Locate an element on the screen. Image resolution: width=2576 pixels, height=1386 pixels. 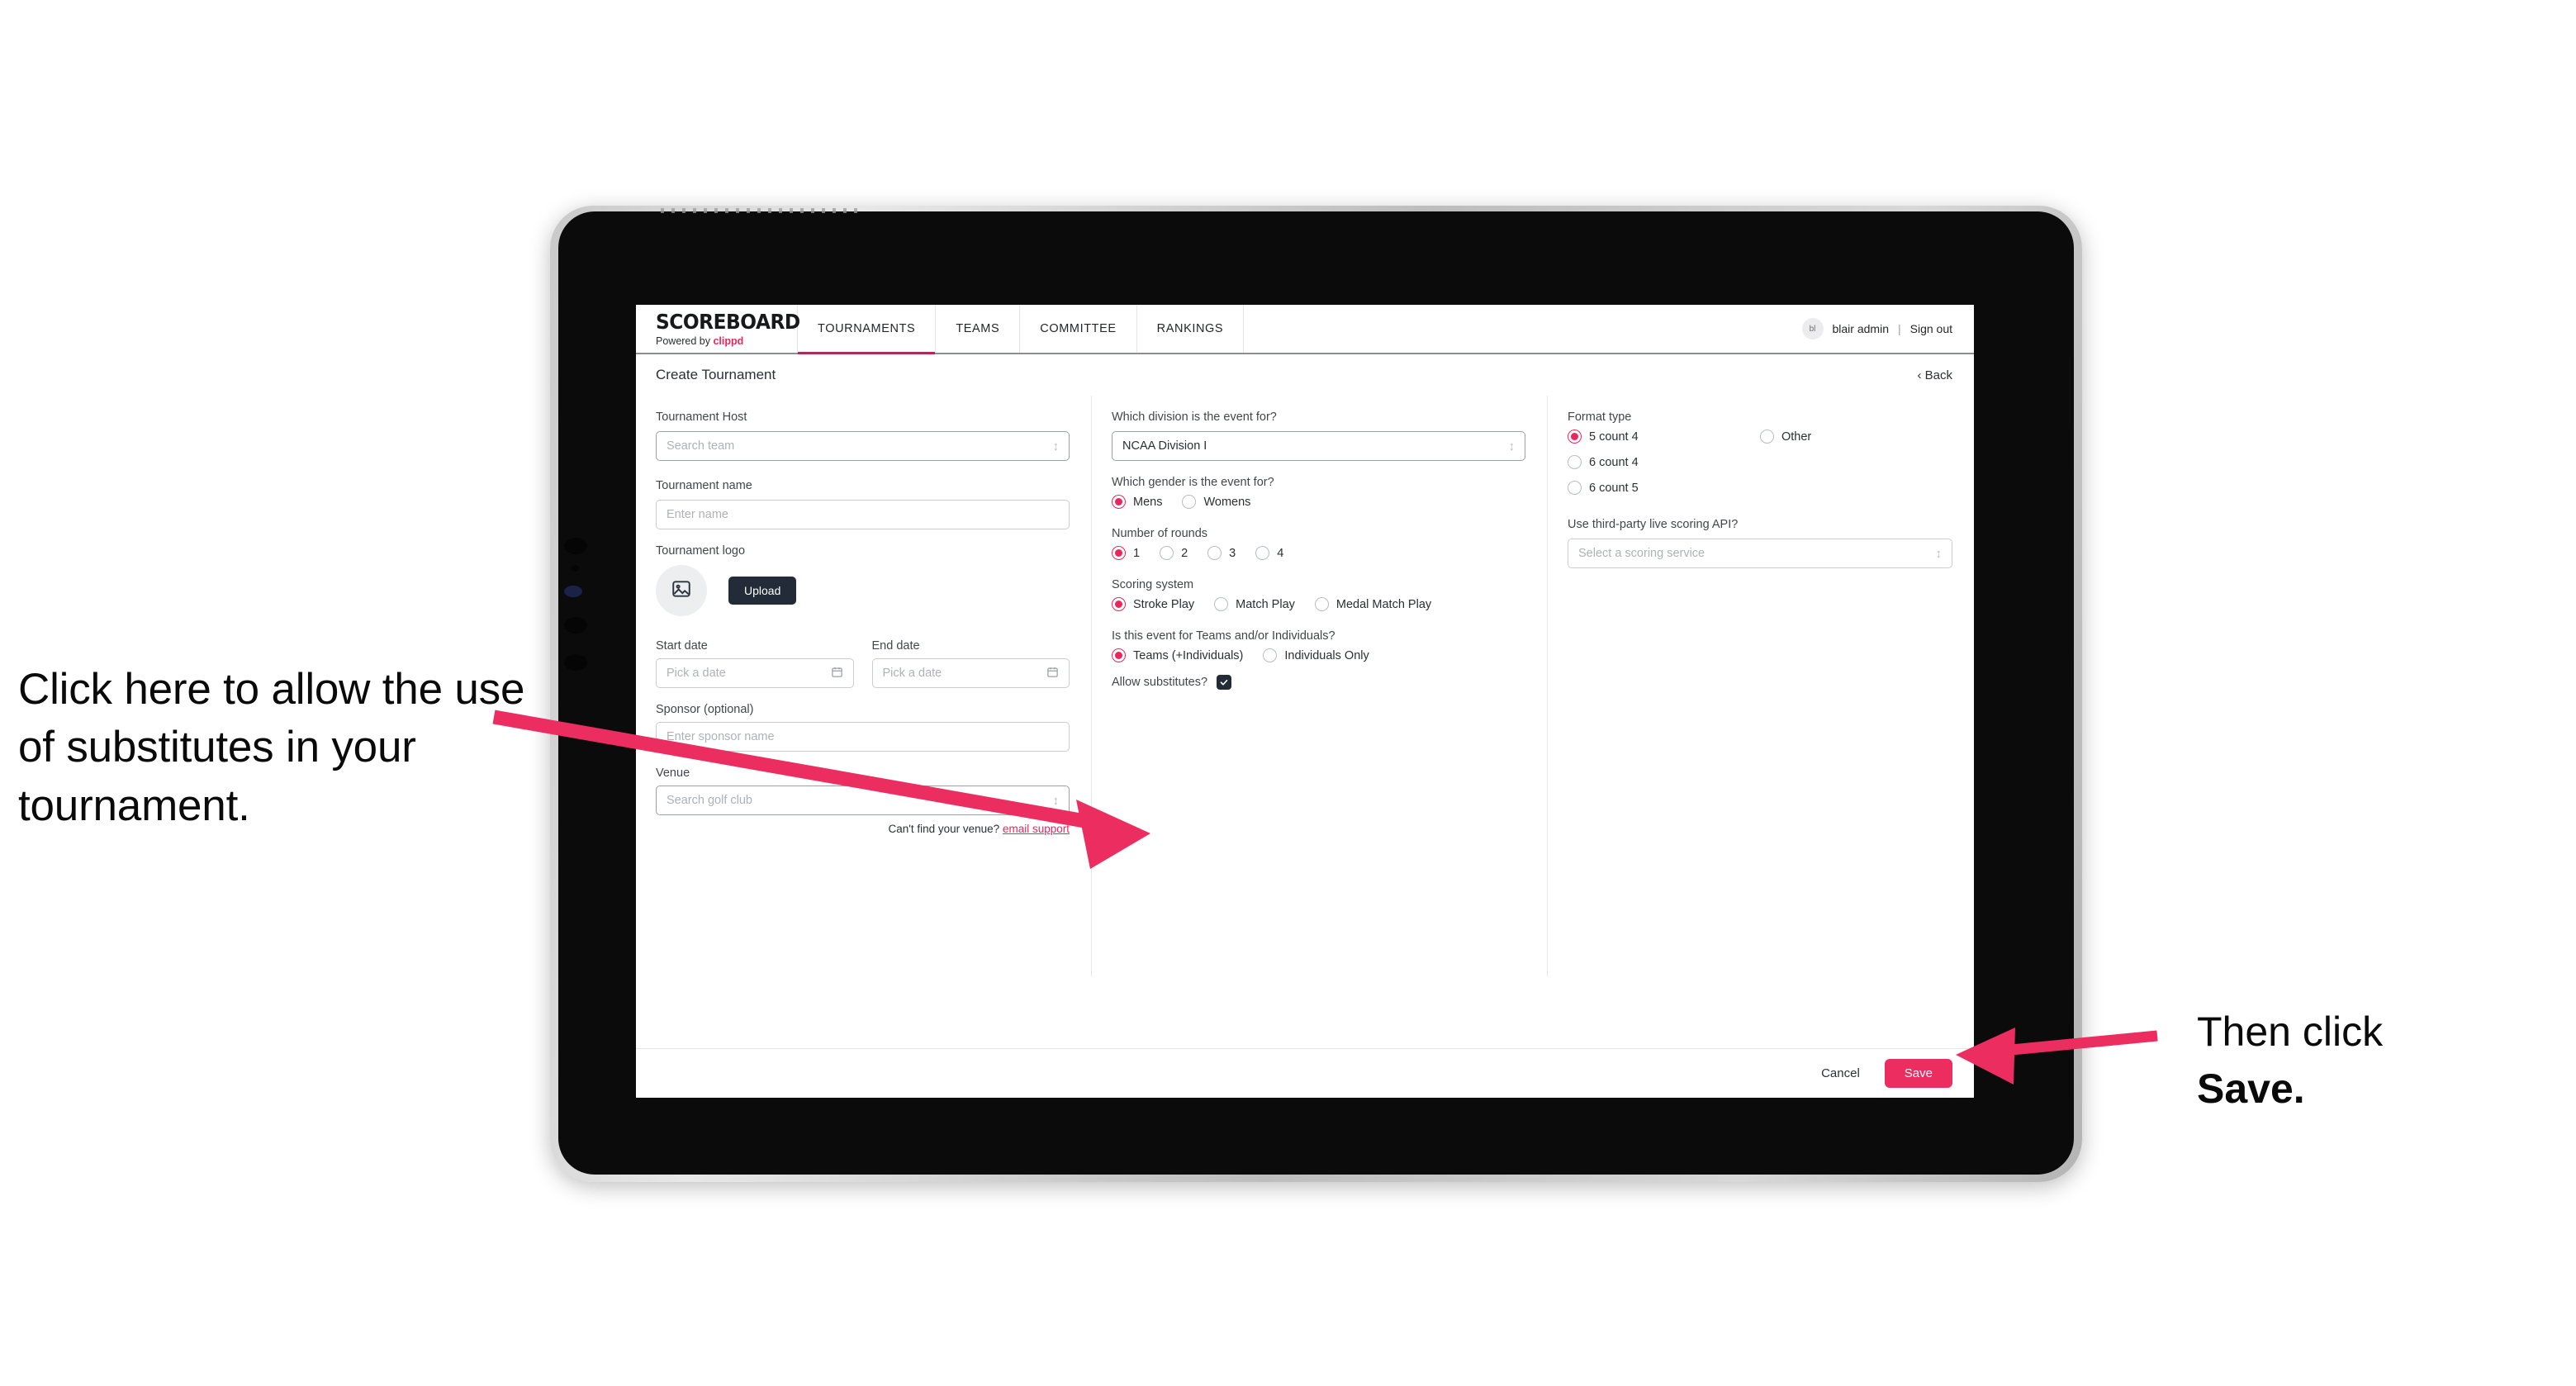
radio-icon-teams-plus-individuals is located at coordinates (1119, 655).